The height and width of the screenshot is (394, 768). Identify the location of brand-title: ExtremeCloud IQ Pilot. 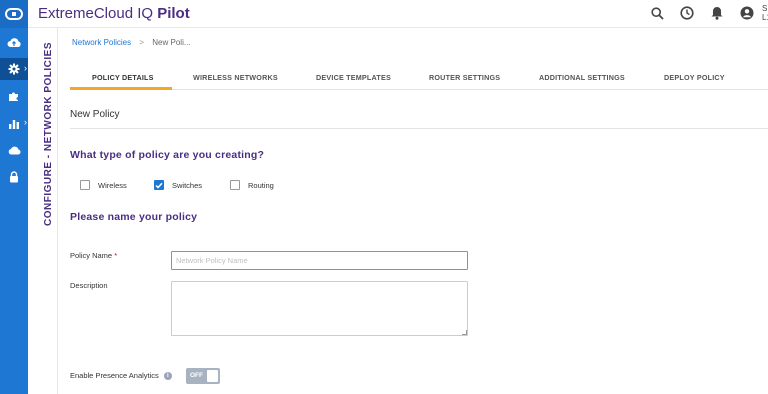
(114, 13).